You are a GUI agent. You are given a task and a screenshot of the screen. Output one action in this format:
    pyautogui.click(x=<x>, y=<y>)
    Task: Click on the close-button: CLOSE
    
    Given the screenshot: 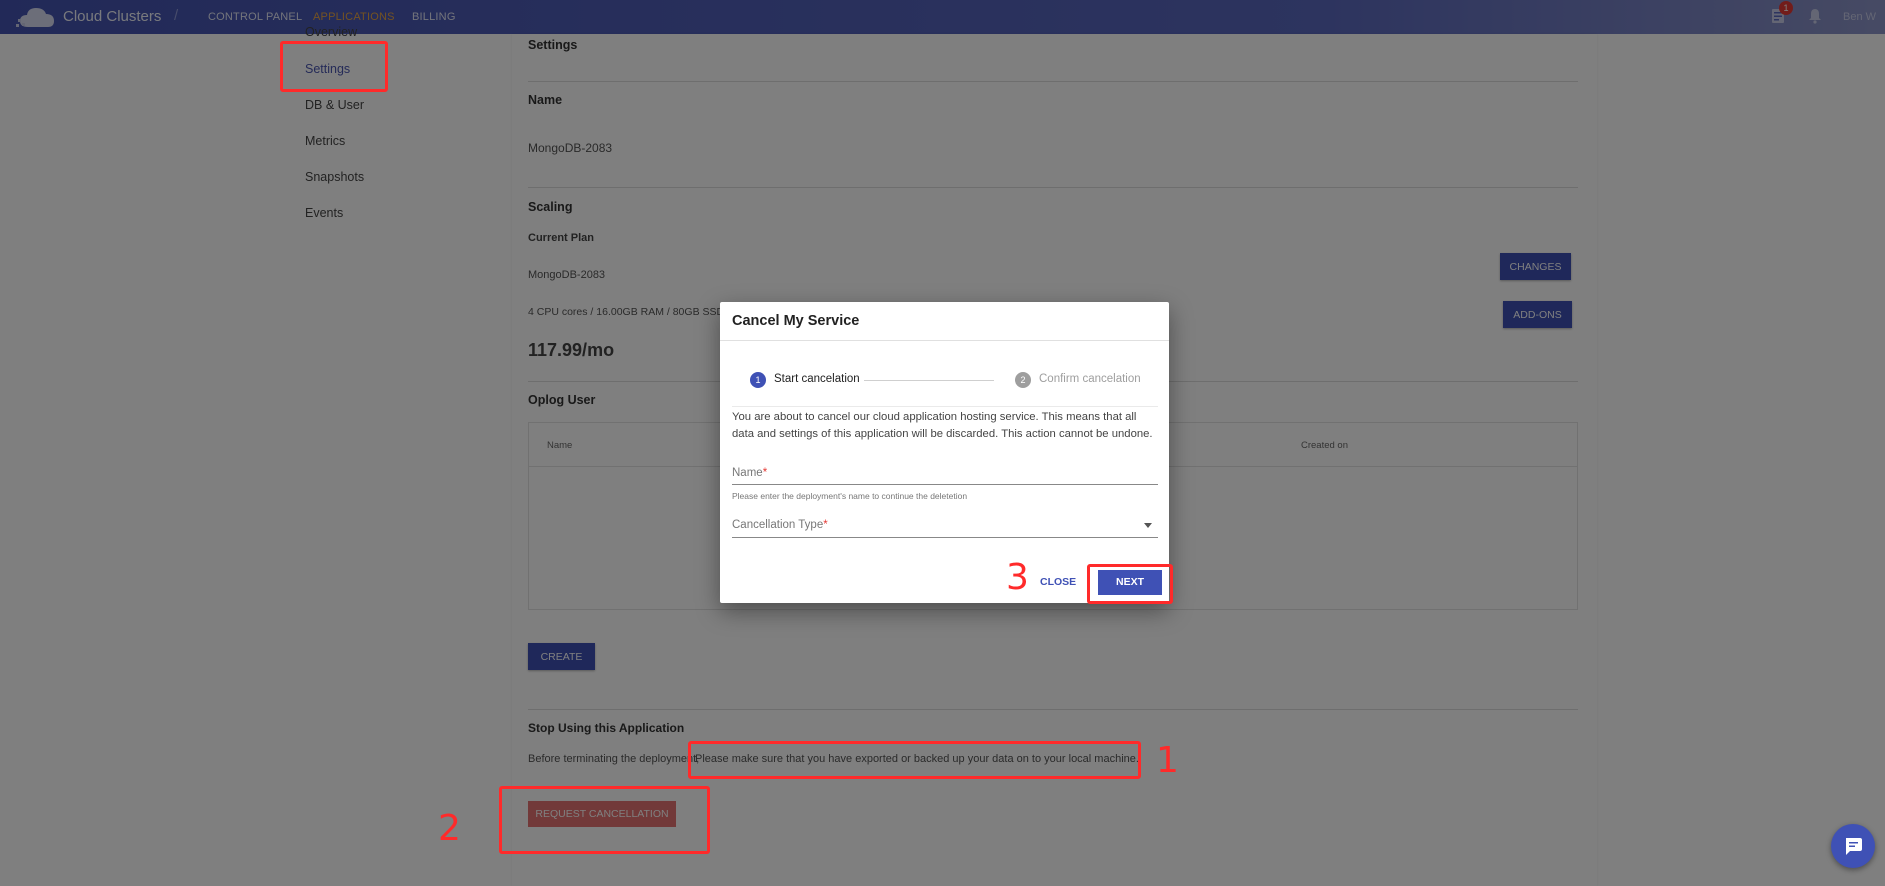 What is the action you would take?
    pyautogui.click(x=1058, y=582)
    